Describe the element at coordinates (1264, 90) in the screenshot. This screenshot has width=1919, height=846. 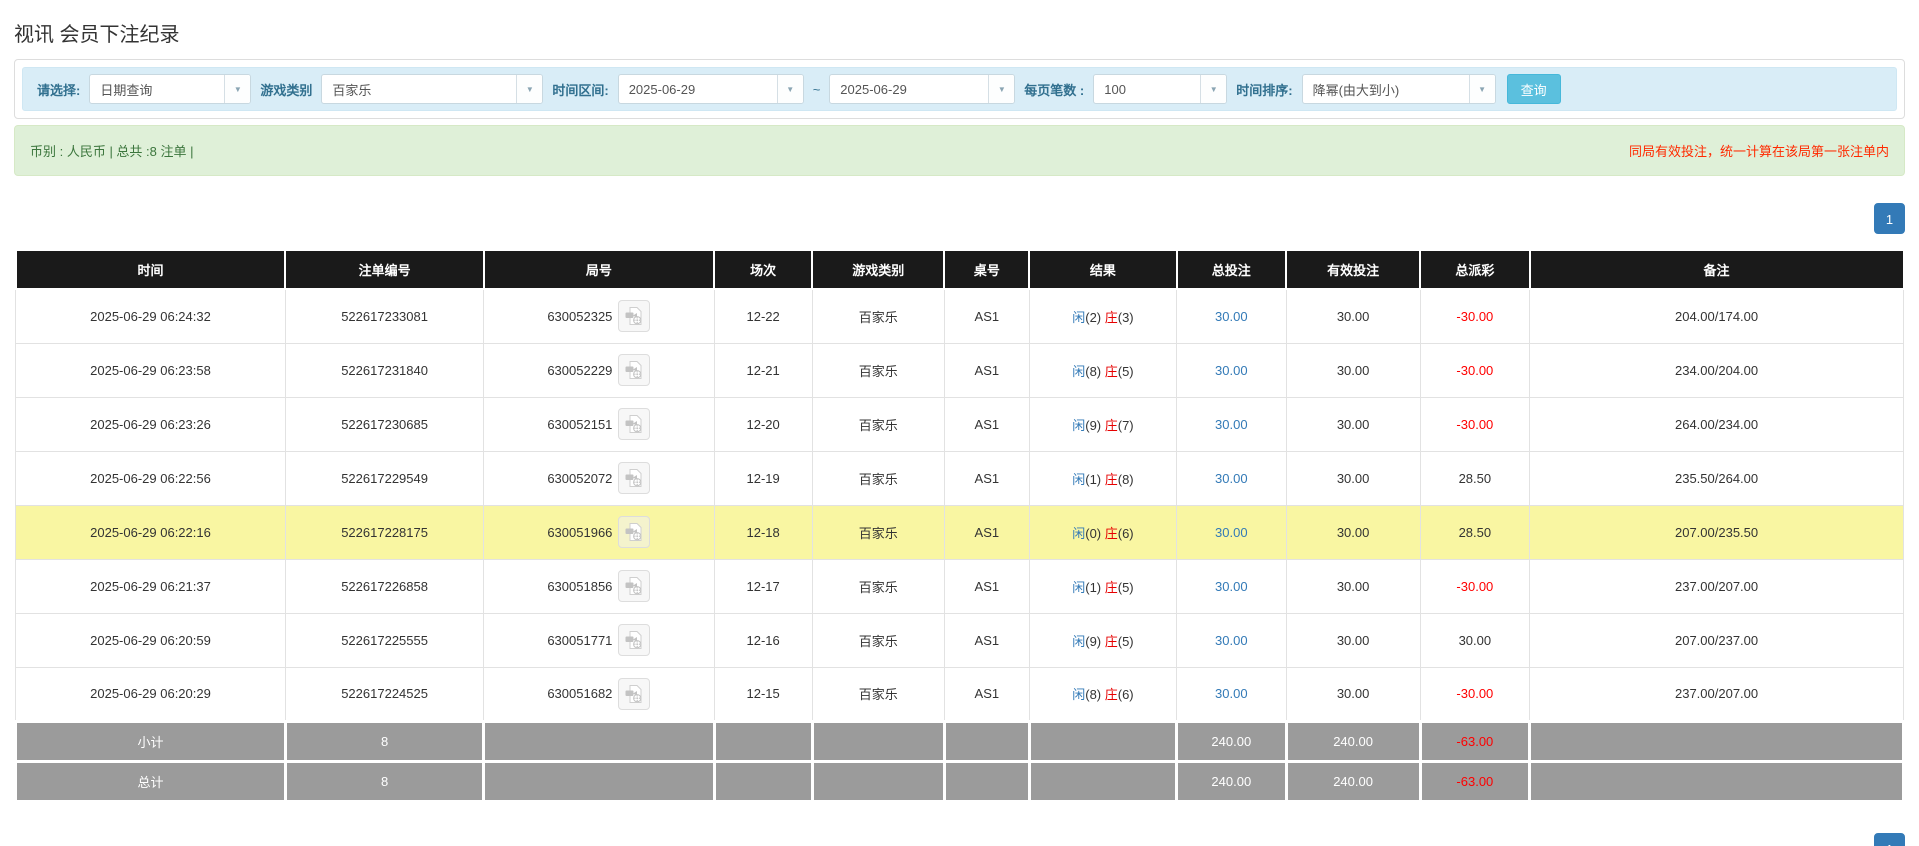
I see `time-sort-label: 时间排序:` at that location.